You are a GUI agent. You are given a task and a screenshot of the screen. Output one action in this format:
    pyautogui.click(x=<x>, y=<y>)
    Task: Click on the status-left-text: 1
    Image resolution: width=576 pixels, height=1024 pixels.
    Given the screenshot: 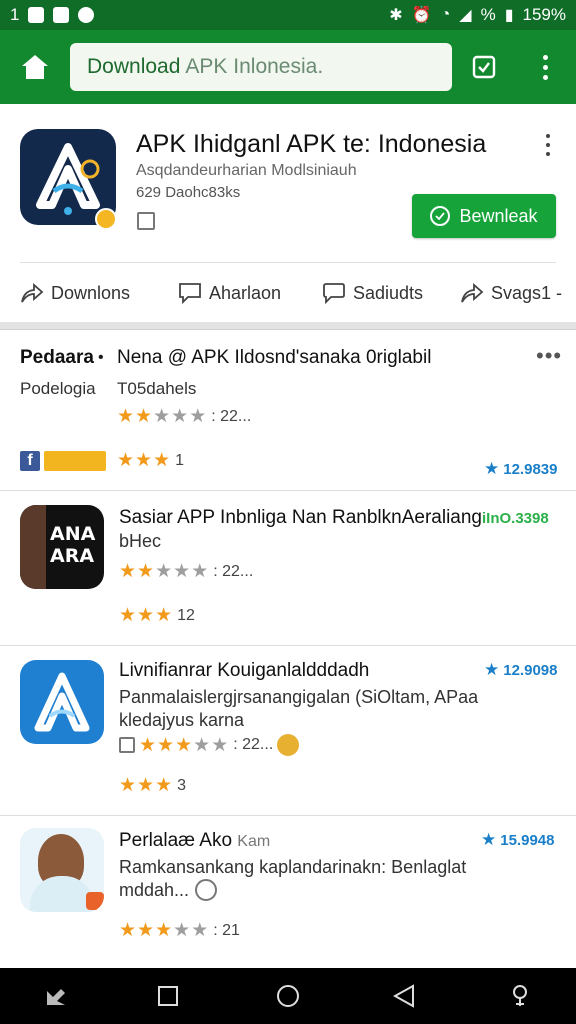 What is the action you would take?
    pyautogui.click(x=15, y=14)
    